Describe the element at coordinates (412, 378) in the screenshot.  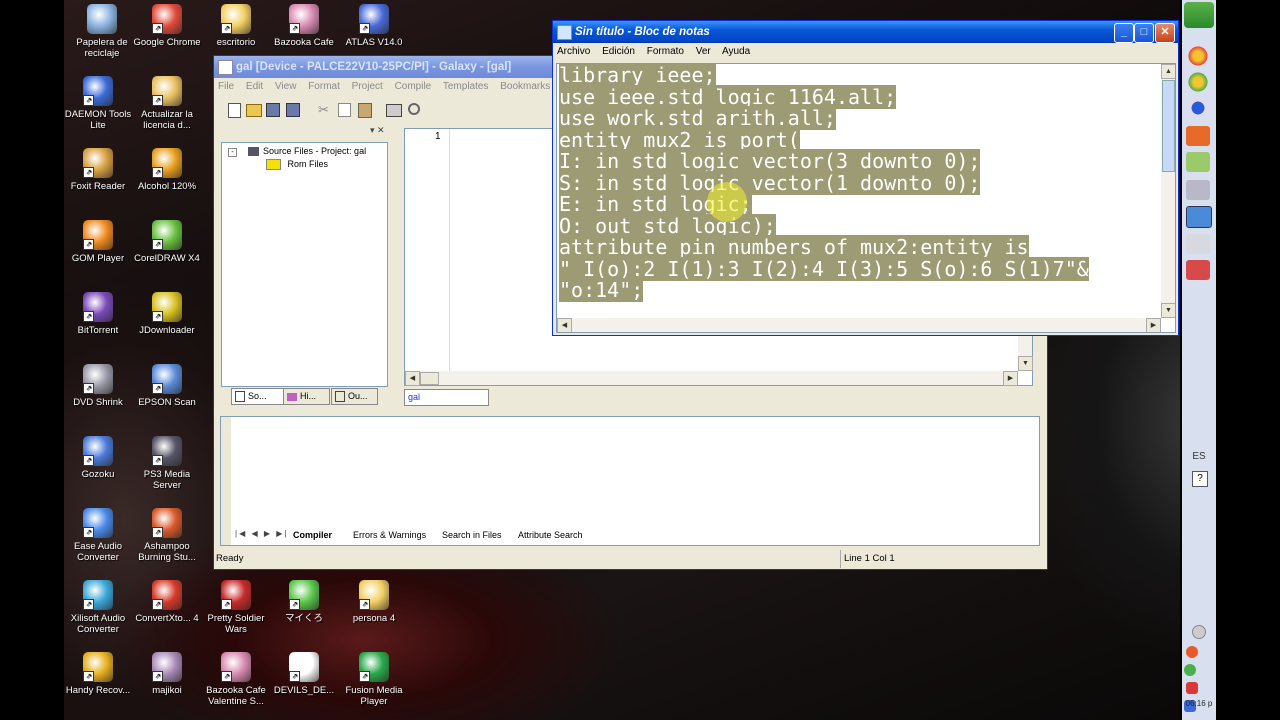
I see `scroll-left-button: ◀` at that location.